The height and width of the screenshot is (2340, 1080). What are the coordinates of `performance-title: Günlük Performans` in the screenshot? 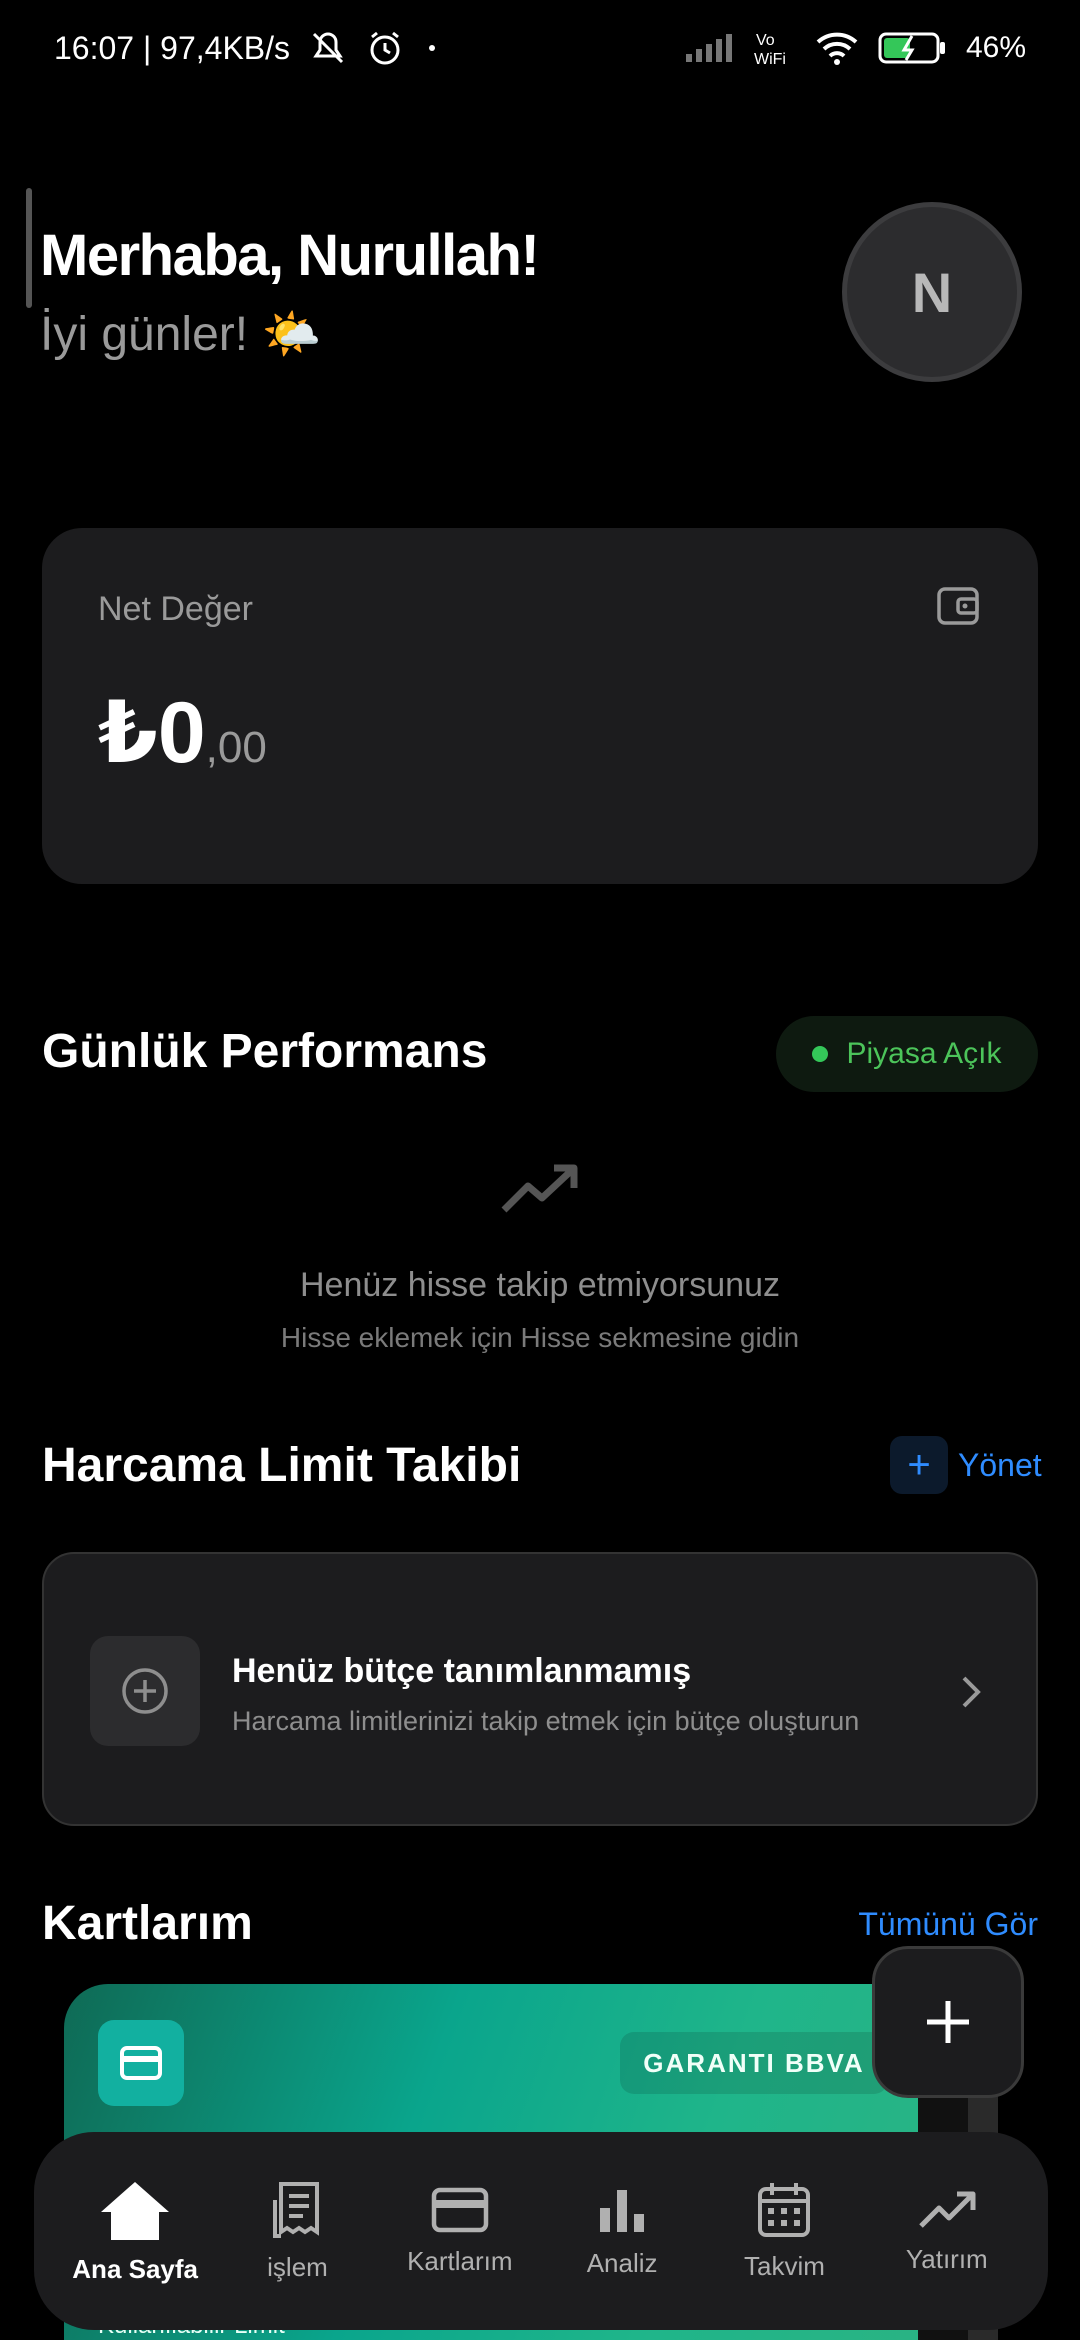 It's located at (265, 1051).